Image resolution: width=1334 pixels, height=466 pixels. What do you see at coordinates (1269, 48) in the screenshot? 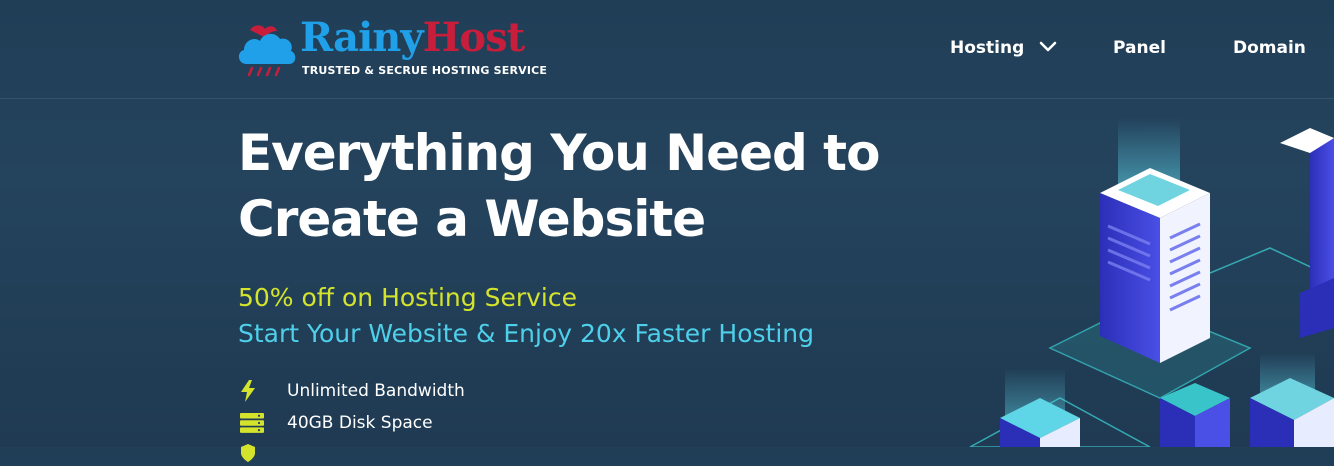
I see `nav-item-domain: Domain` at bounding box center [1269, 48].